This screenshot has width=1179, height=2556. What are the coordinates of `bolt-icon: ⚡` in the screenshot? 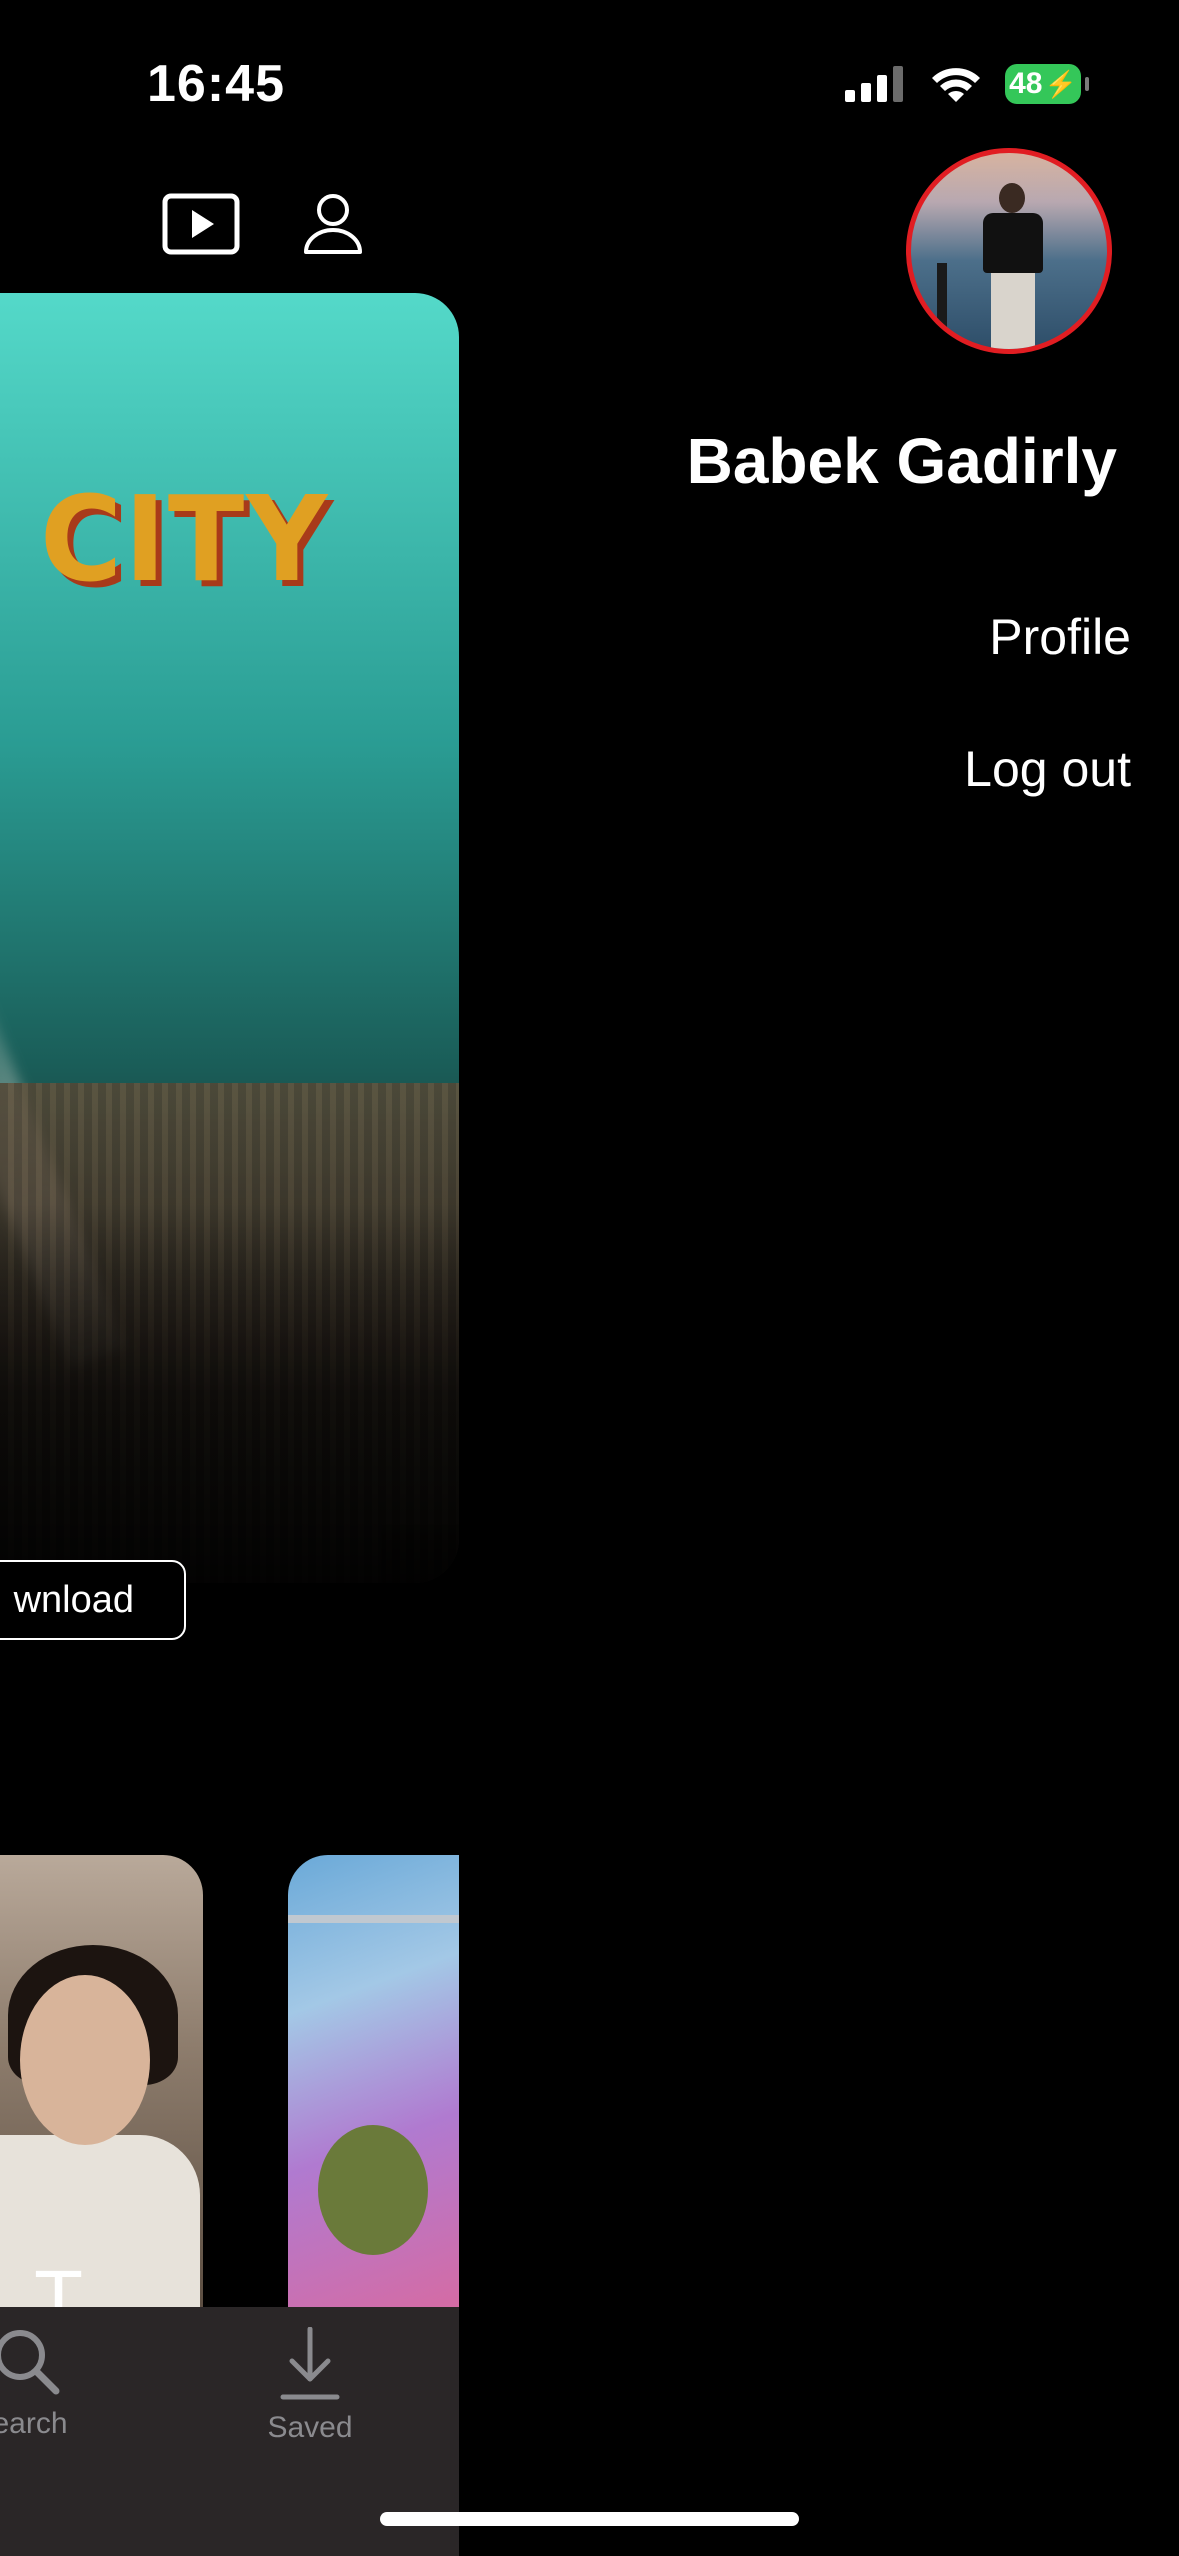 It's located at (1060, 83).